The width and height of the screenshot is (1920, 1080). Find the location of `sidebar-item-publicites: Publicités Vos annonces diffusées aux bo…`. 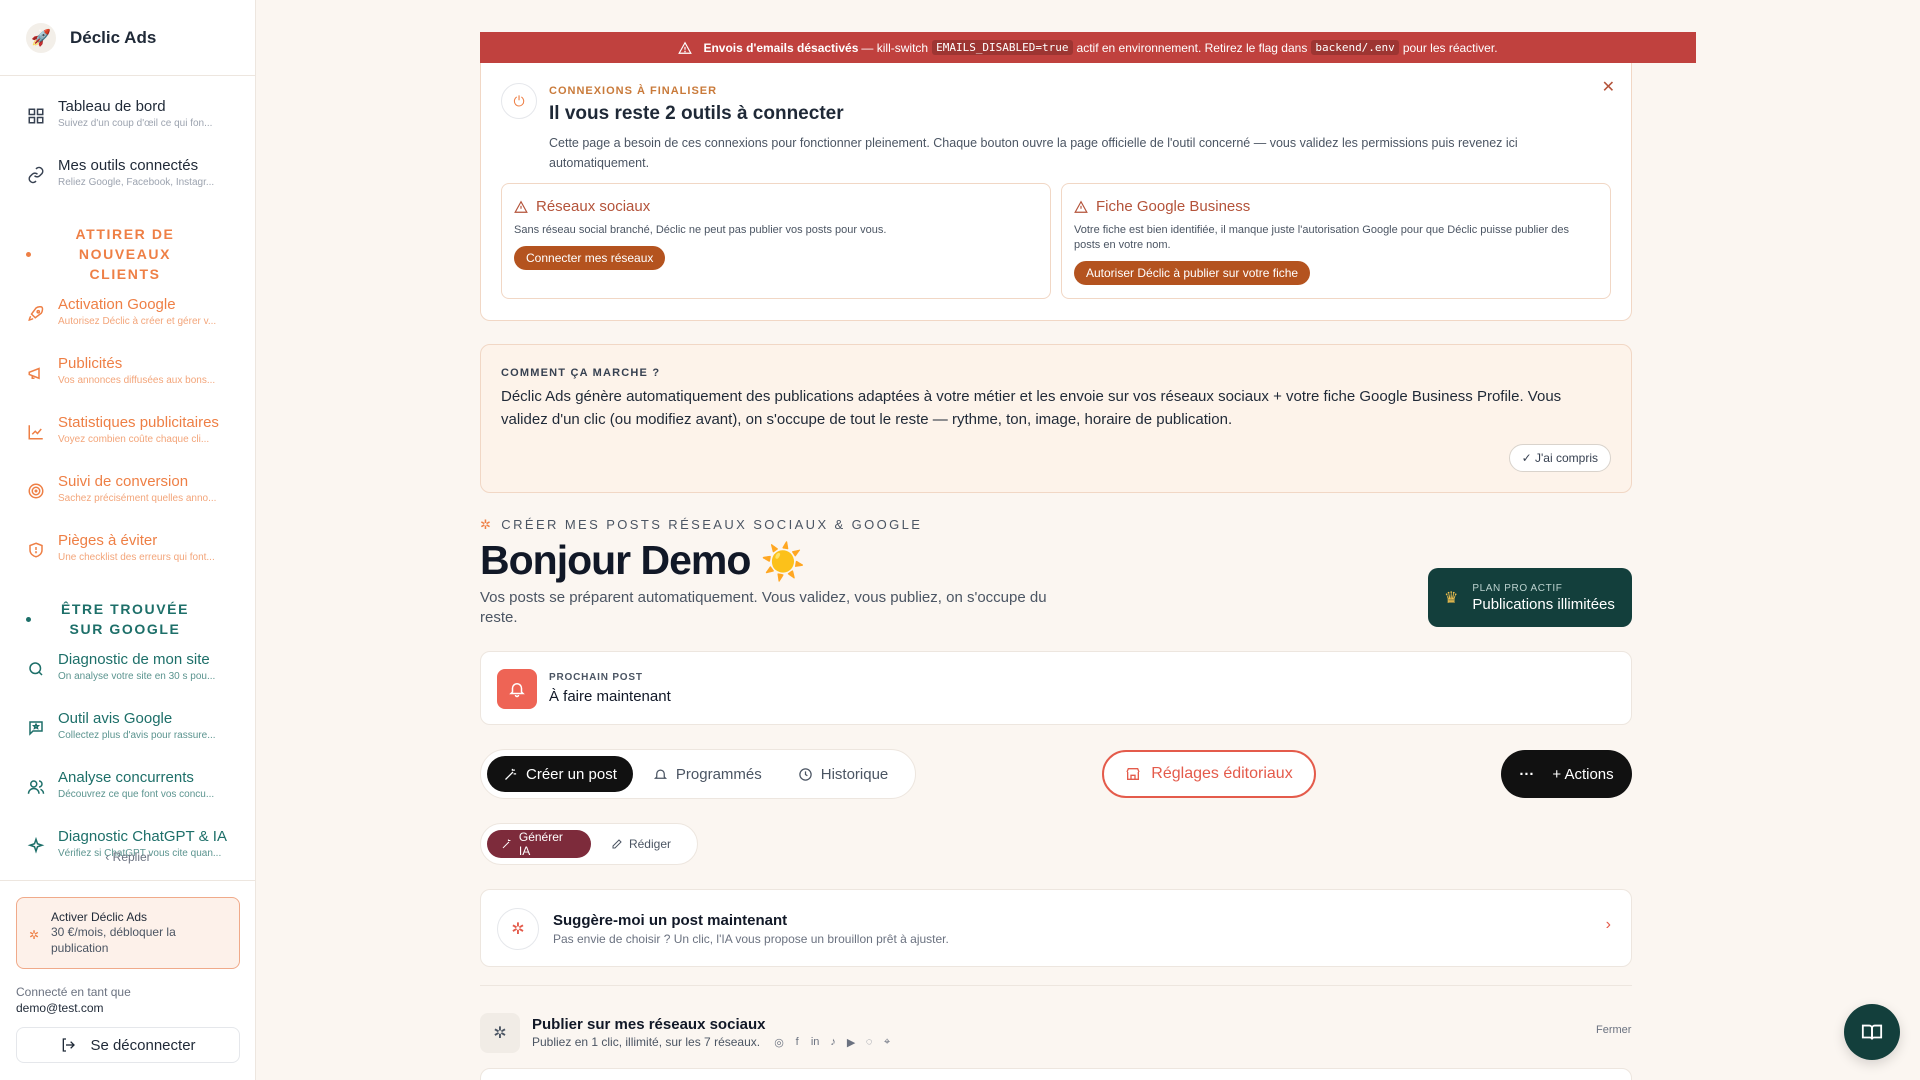

sidebar-item-publicites: Publicités Vos annonces diffusées aux bo… is located at coordinates (127, 384).